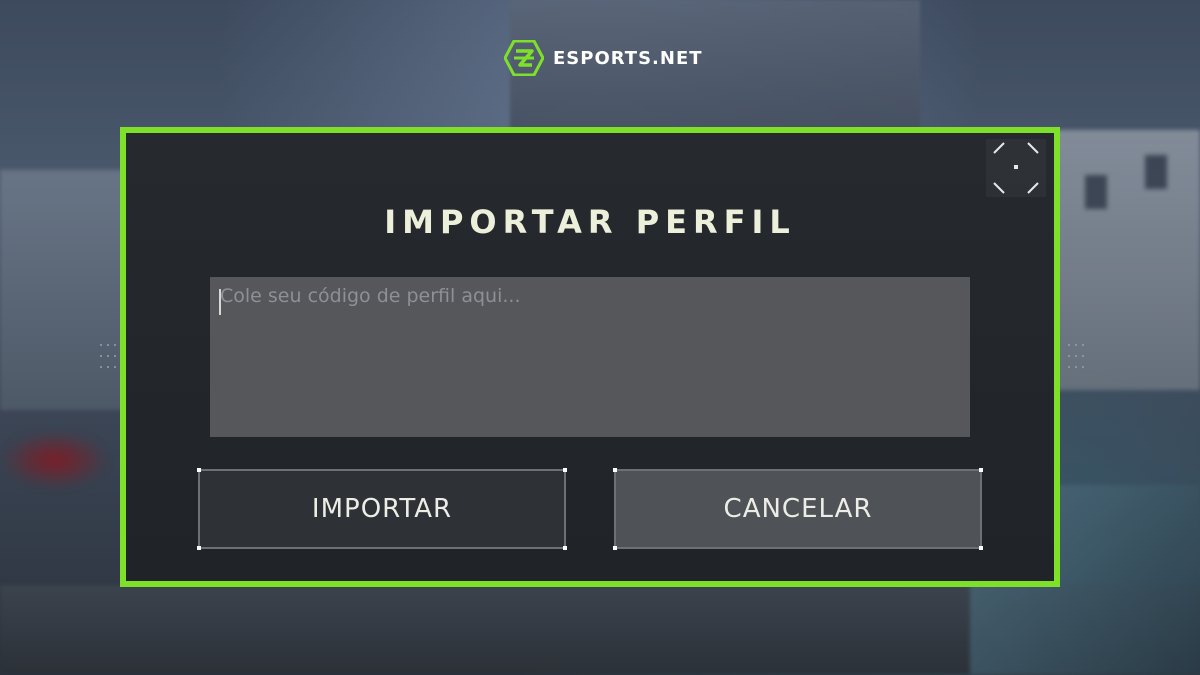 The width and height of the screenshot is (1200, 675). What do you see at coordinates (524, 58) in the screenshot?
I see `esports-net-logo-icon` at bounding box center [524, 58].